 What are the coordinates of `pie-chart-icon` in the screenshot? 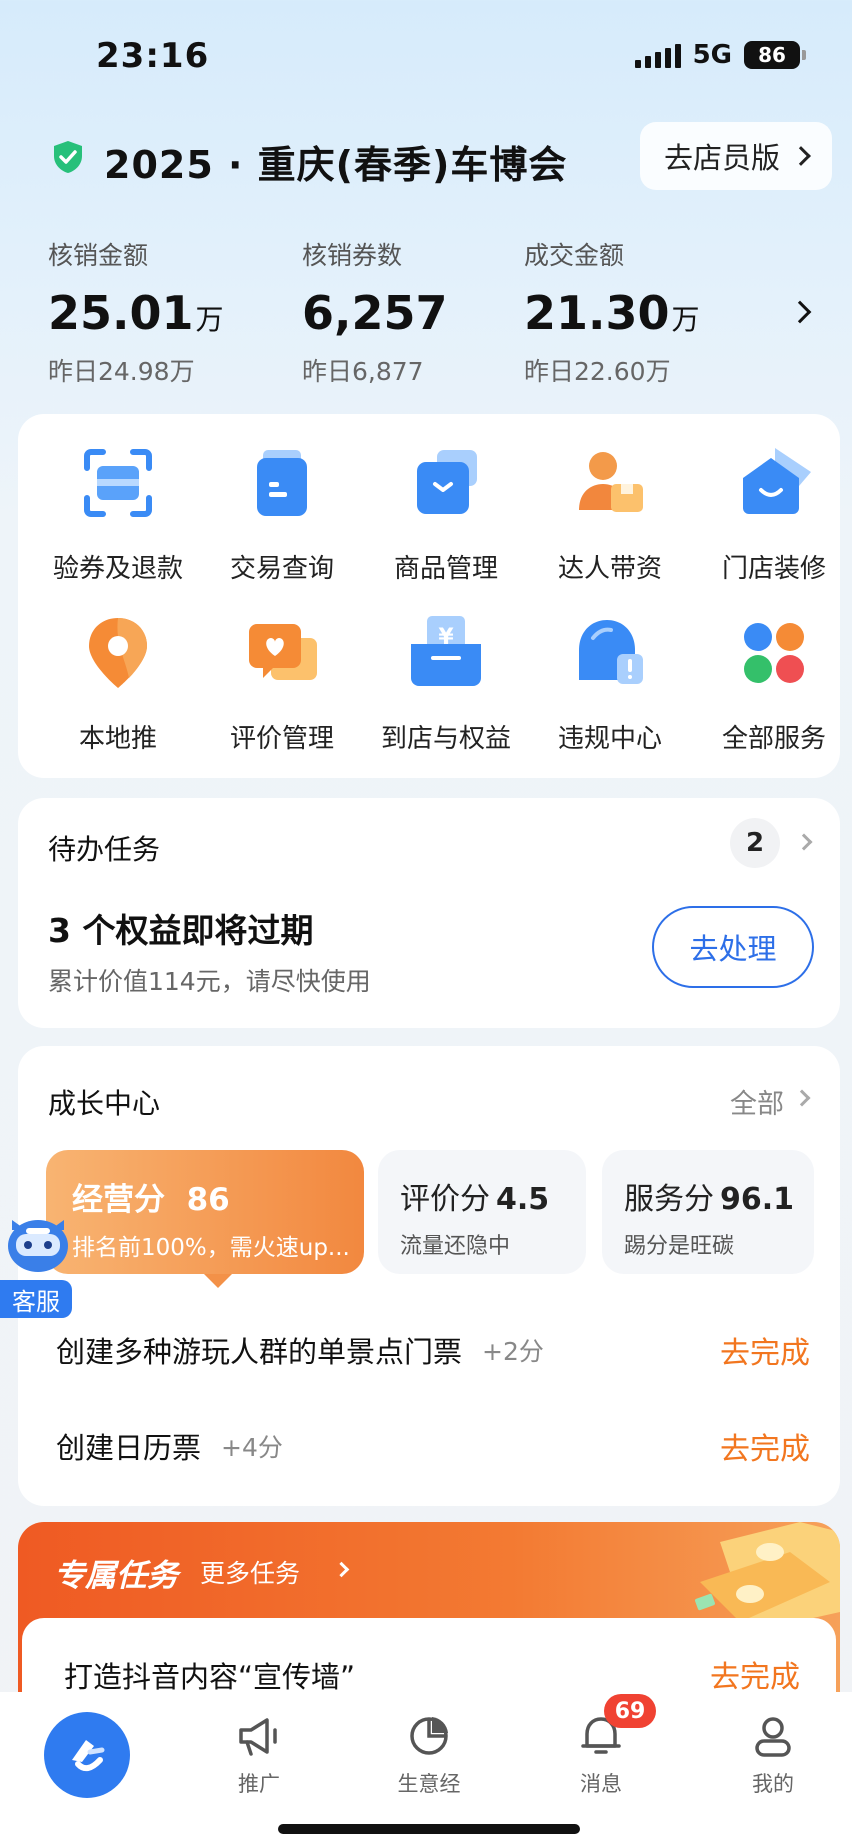 It's located at (429, 1736).